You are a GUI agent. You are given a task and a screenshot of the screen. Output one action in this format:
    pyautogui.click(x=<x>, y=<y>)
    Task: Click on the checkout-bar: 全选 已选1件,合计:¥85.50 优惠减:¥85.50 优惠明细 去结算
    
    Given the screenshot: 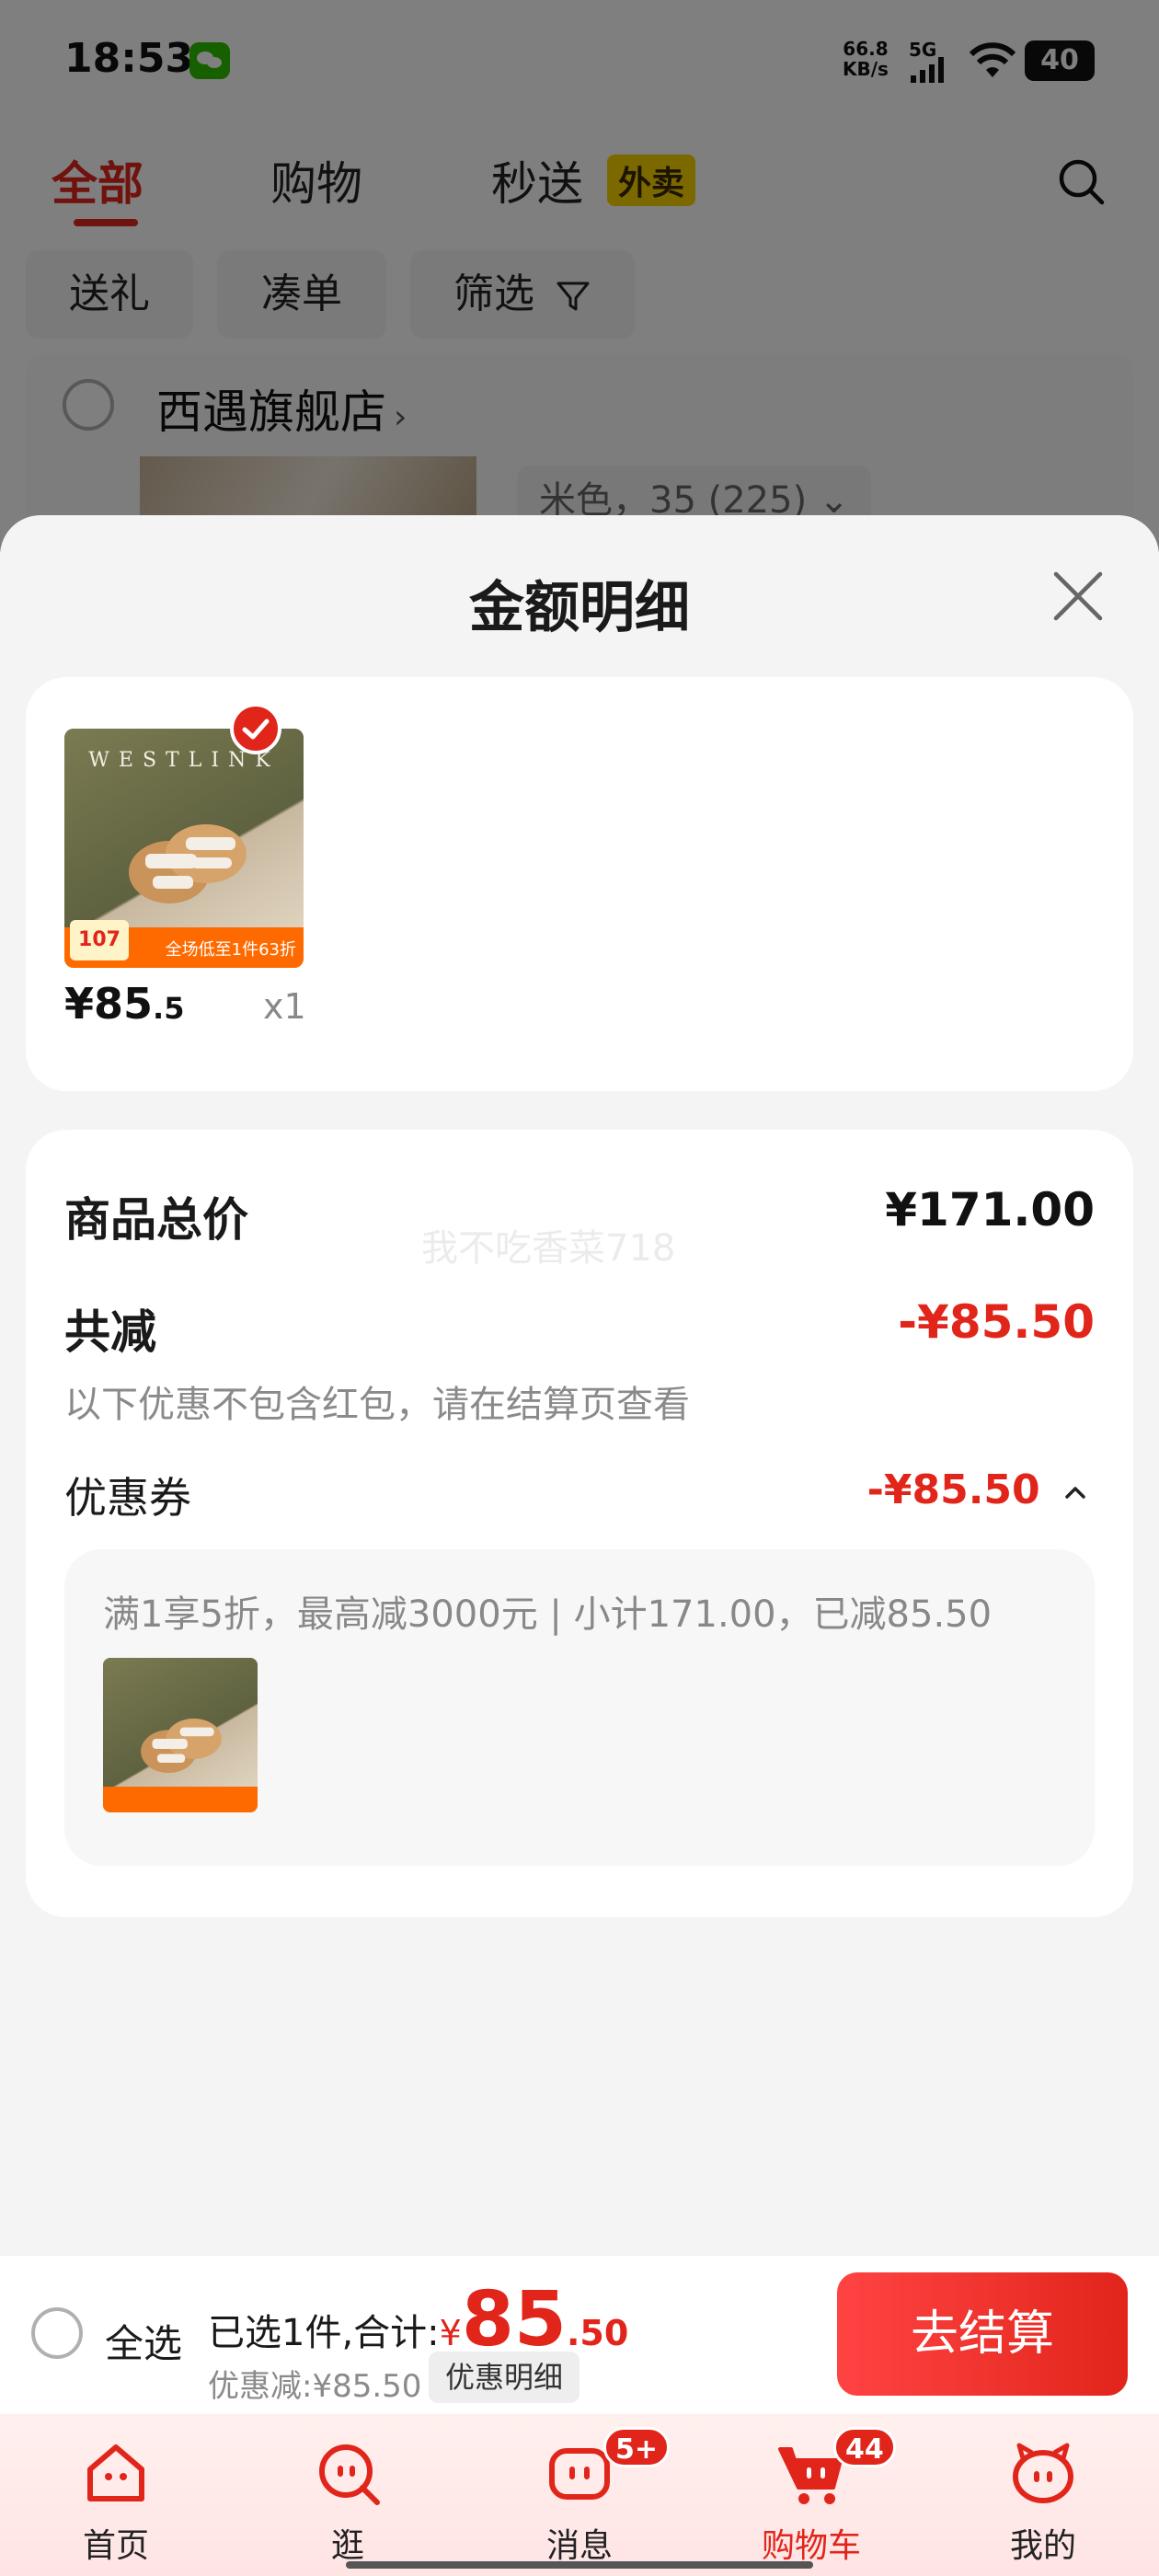 What is the action you would take?
    pyautogui.click(x=579, y=2335)
    